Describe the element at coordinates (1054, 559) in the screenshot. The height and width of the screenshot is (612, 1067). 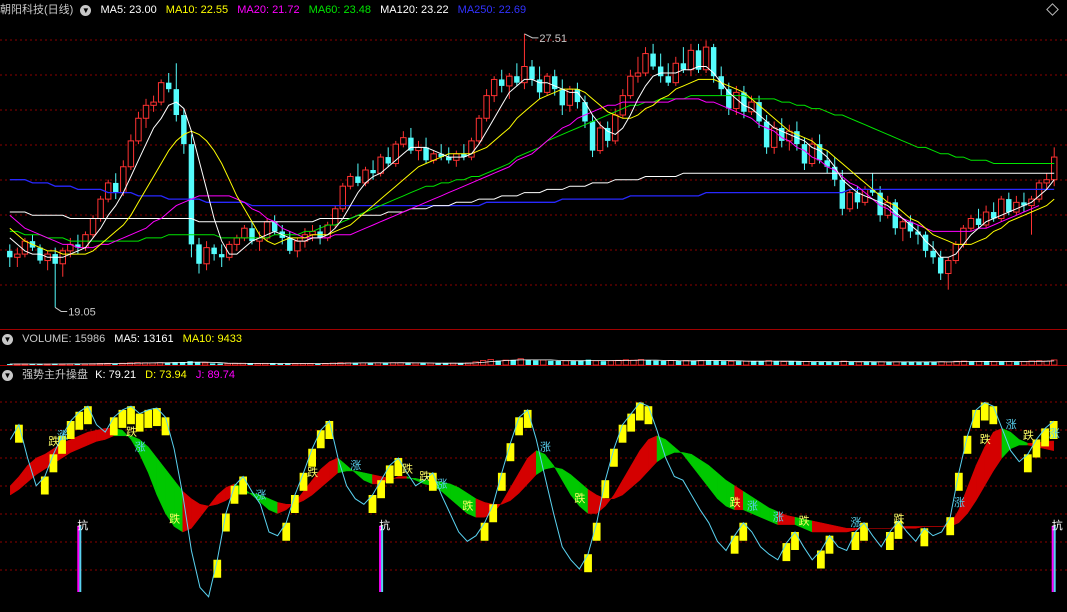
I see `signal-pillar-right` at that location.